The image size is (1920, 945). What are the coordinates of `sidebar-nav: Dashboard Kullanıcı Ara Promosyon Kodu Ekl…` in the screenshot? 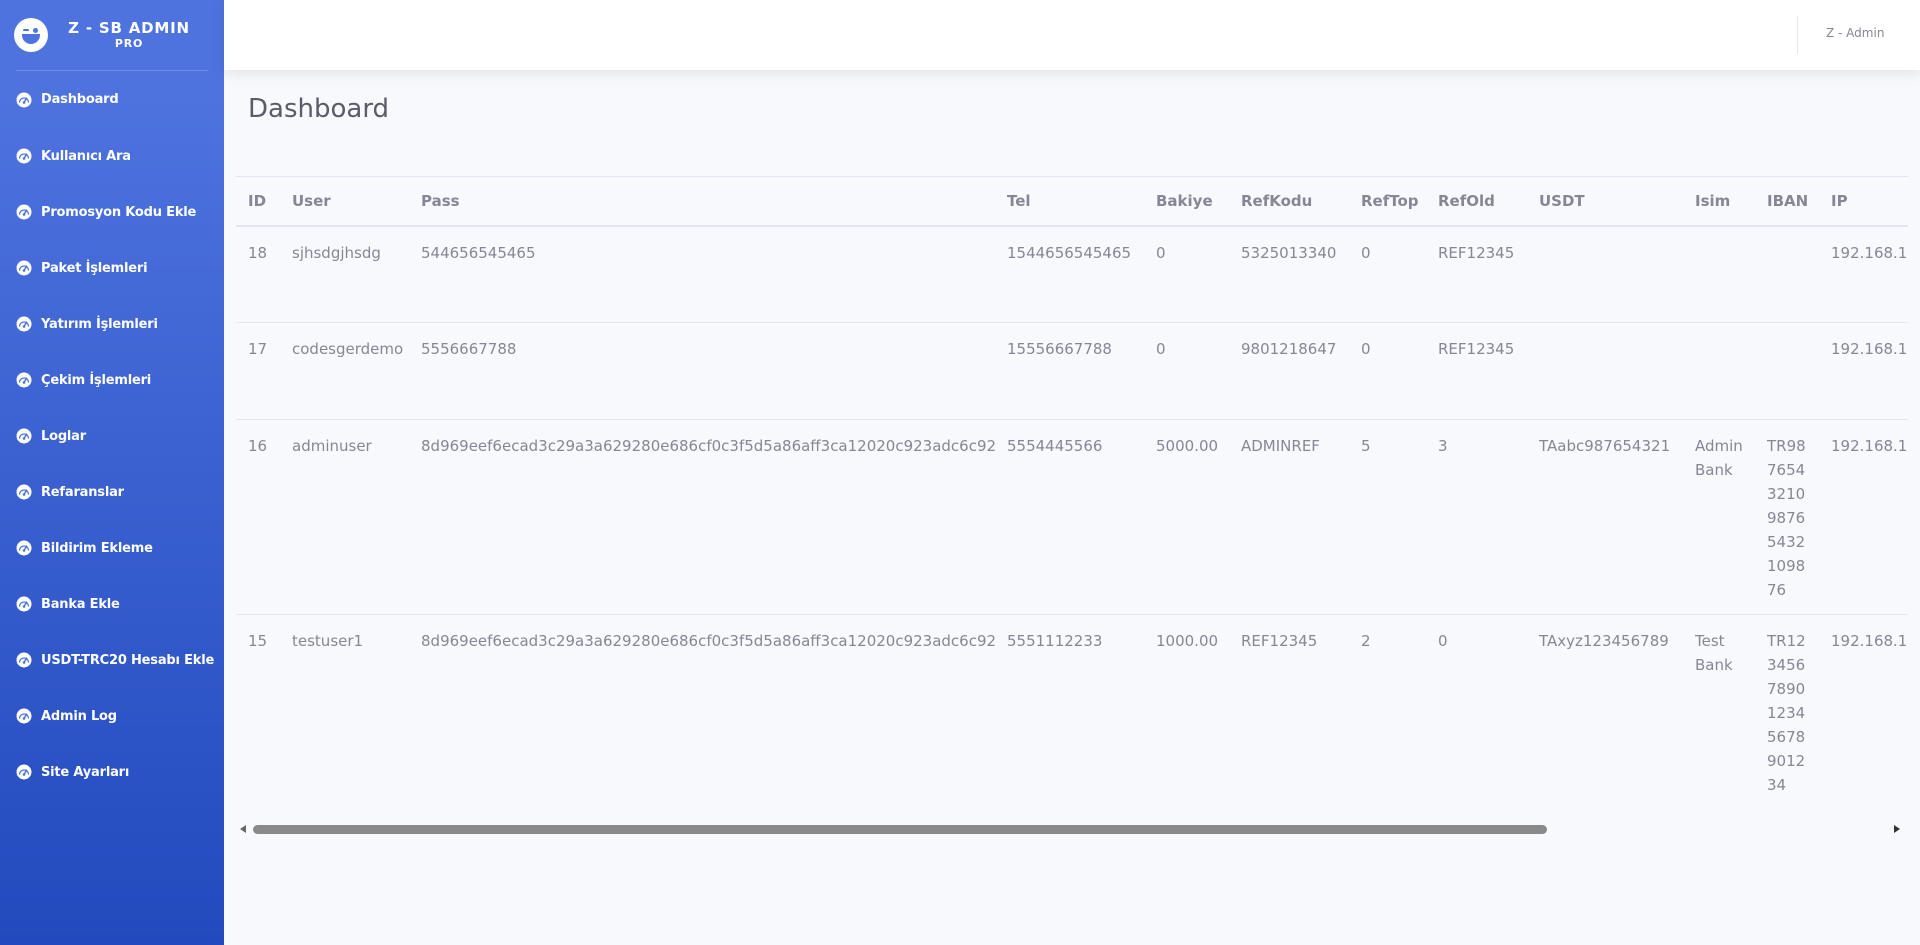 It's located at (112, 435).